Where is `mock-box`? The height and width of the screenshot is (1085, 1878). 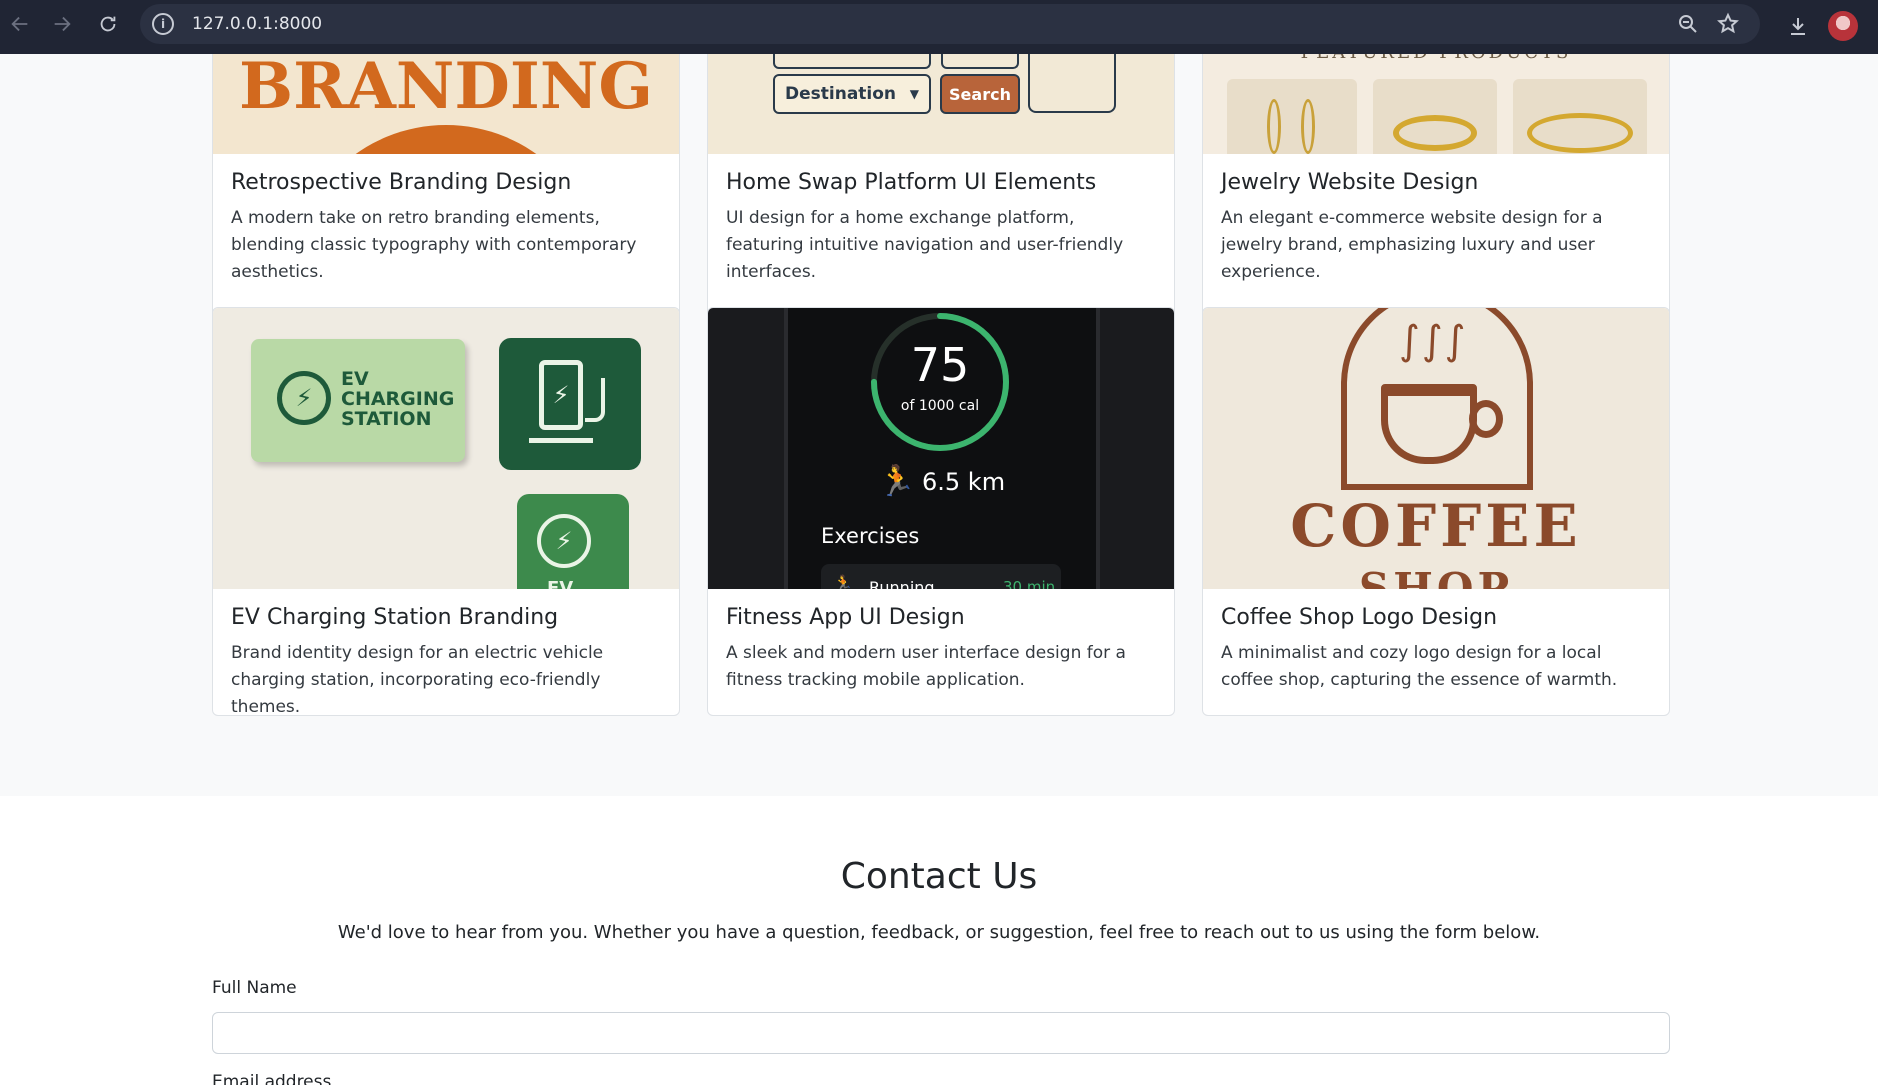 mock-box is located at coordinates (1072, 83).